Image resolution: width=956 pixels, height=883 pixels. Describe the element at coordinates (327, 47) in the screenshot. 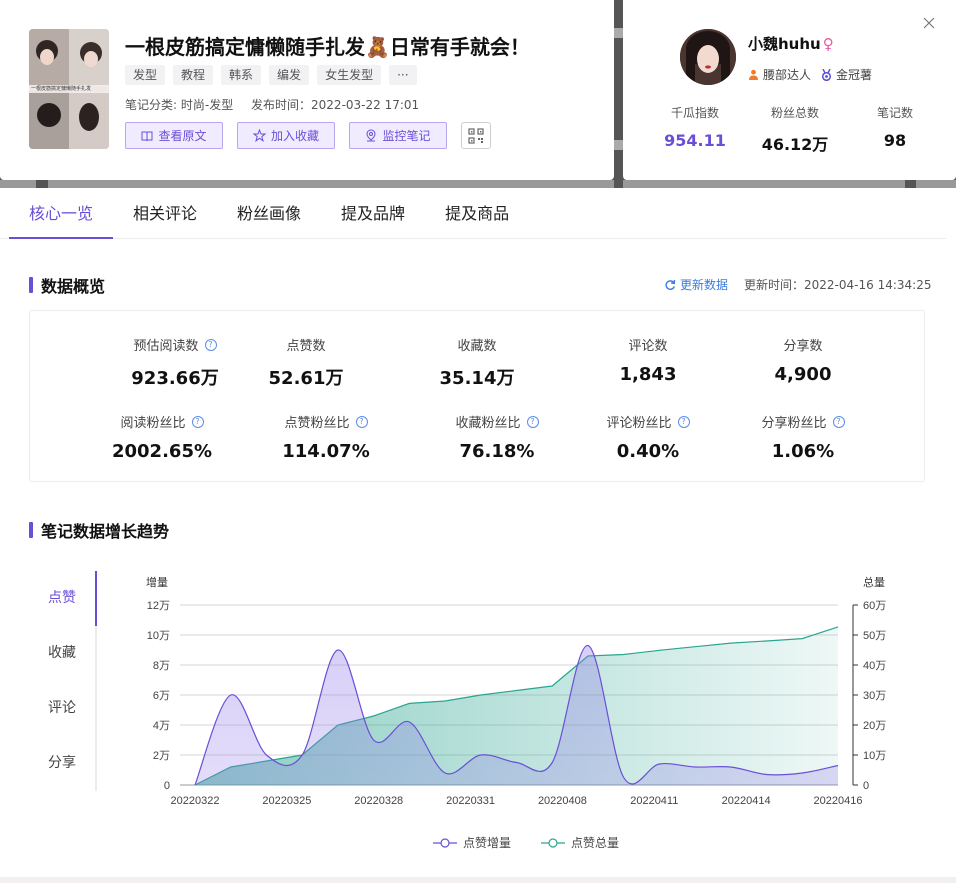

I see `note-title: 一根皮筋搞定慵懒随手扎发🧸日常有手就会！` at that location.